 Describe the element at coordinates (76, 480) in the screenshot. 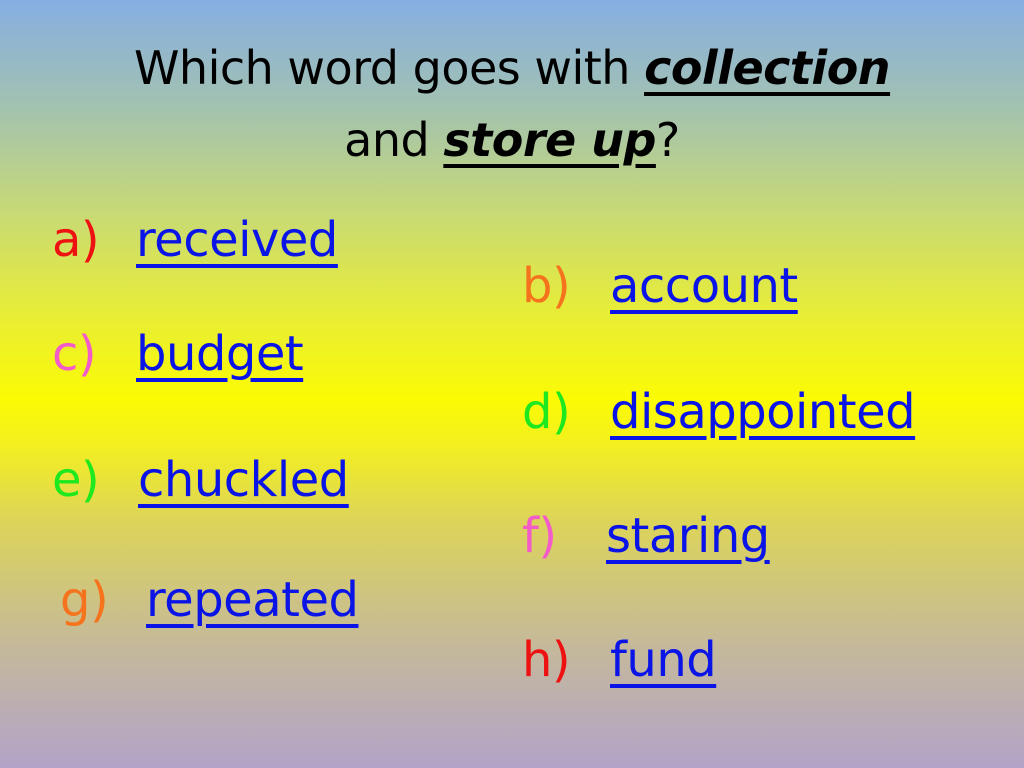

I see `option-letter: e)` at that location.